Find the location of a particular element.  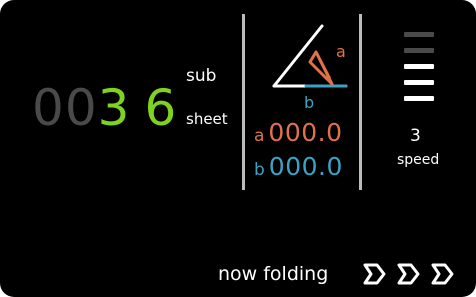

a-measurement: a 000.0 is located at coordinates (298, 132).